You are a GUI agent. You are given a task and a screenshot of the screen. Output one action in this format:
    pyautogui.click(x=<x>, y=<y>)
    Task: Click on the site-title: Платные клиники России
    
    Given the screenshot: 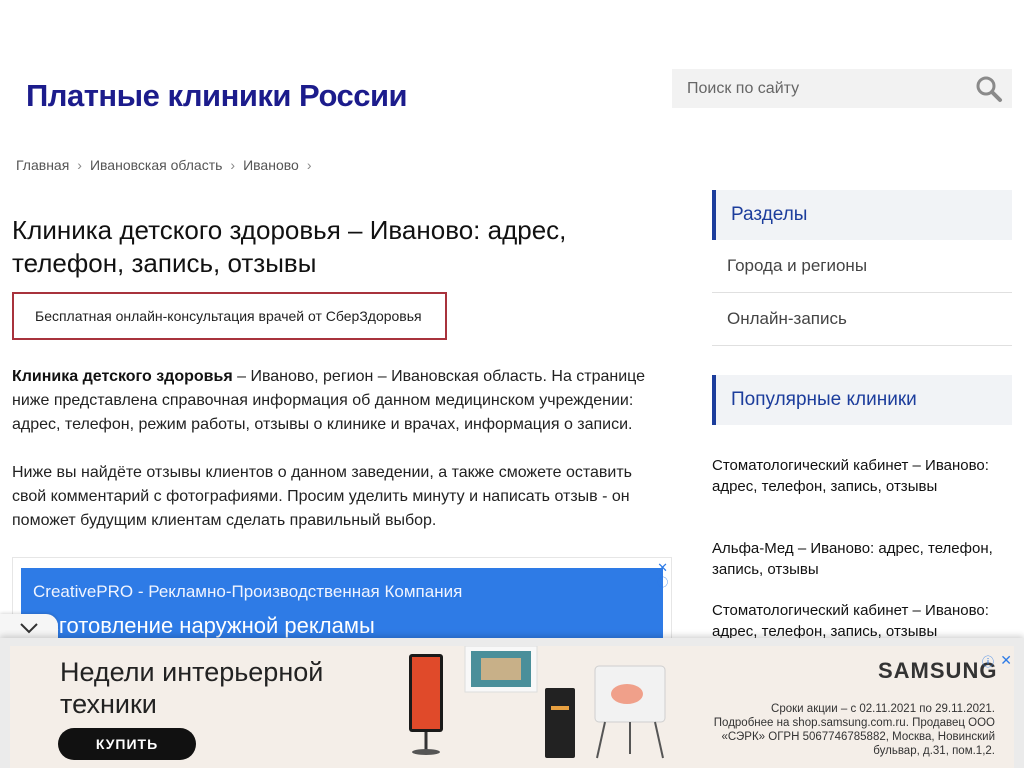 What is the action you would take?
    pyautogui.click(x=217, y=96)
    